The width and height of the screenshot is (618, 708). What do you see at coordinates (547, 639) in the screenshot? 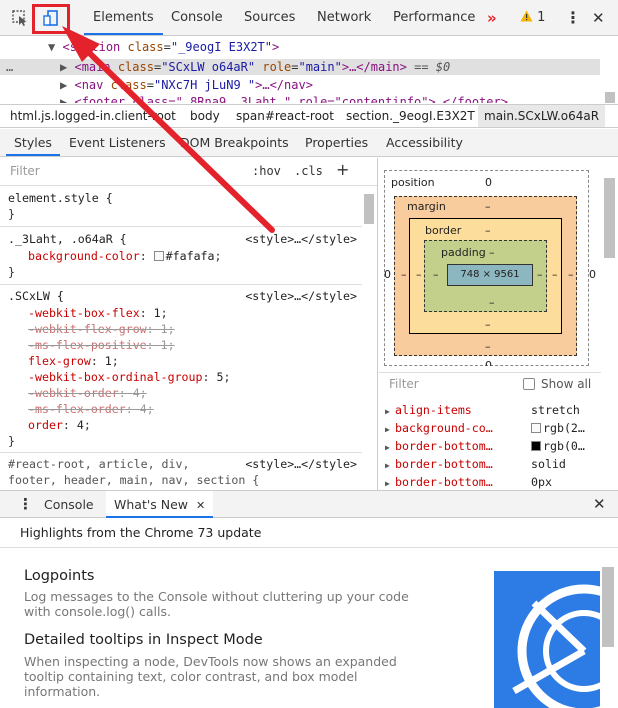
I see `chrome-devtools-logo` at bounding box center [547, 639].